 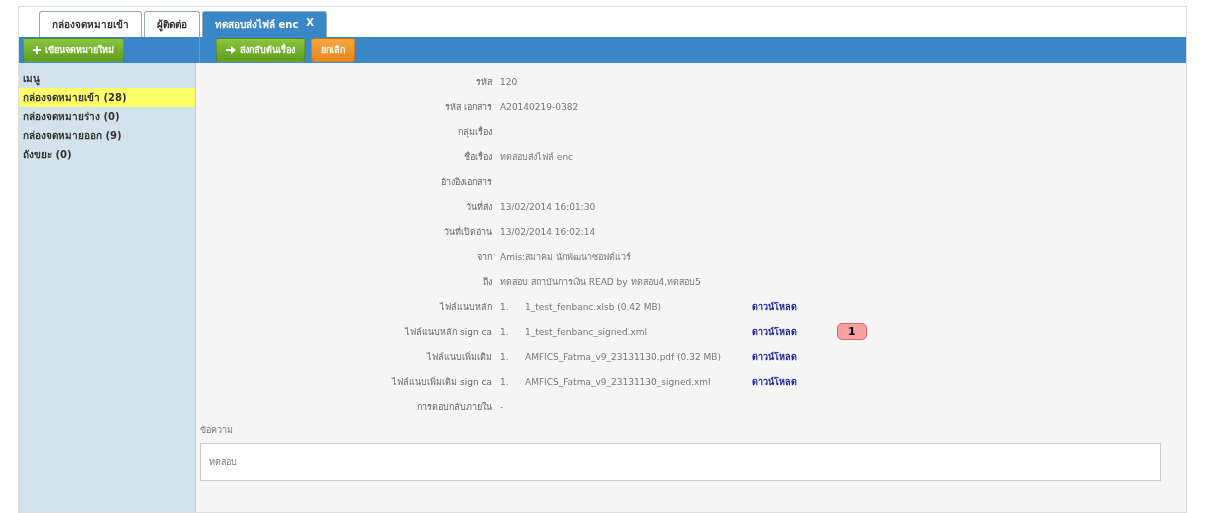 What do you see at coordinates (31, 80) in the screenshot?
I see `sidebar-heading: เมนู` at bounding box center [31, 80].